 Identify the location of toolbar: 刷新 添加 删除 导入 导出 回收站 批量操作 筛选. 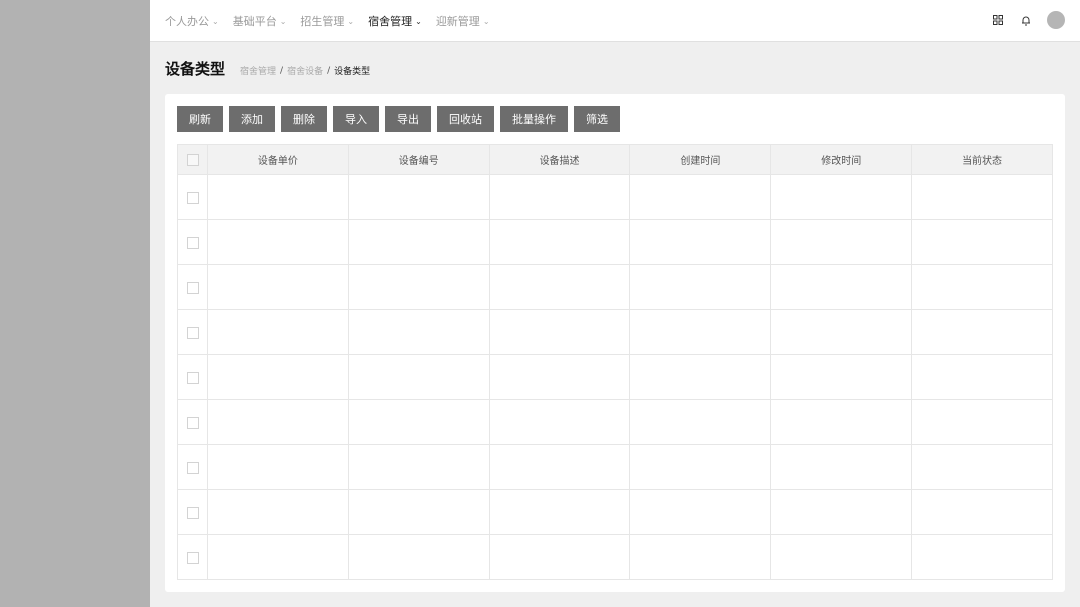
(401, 119).